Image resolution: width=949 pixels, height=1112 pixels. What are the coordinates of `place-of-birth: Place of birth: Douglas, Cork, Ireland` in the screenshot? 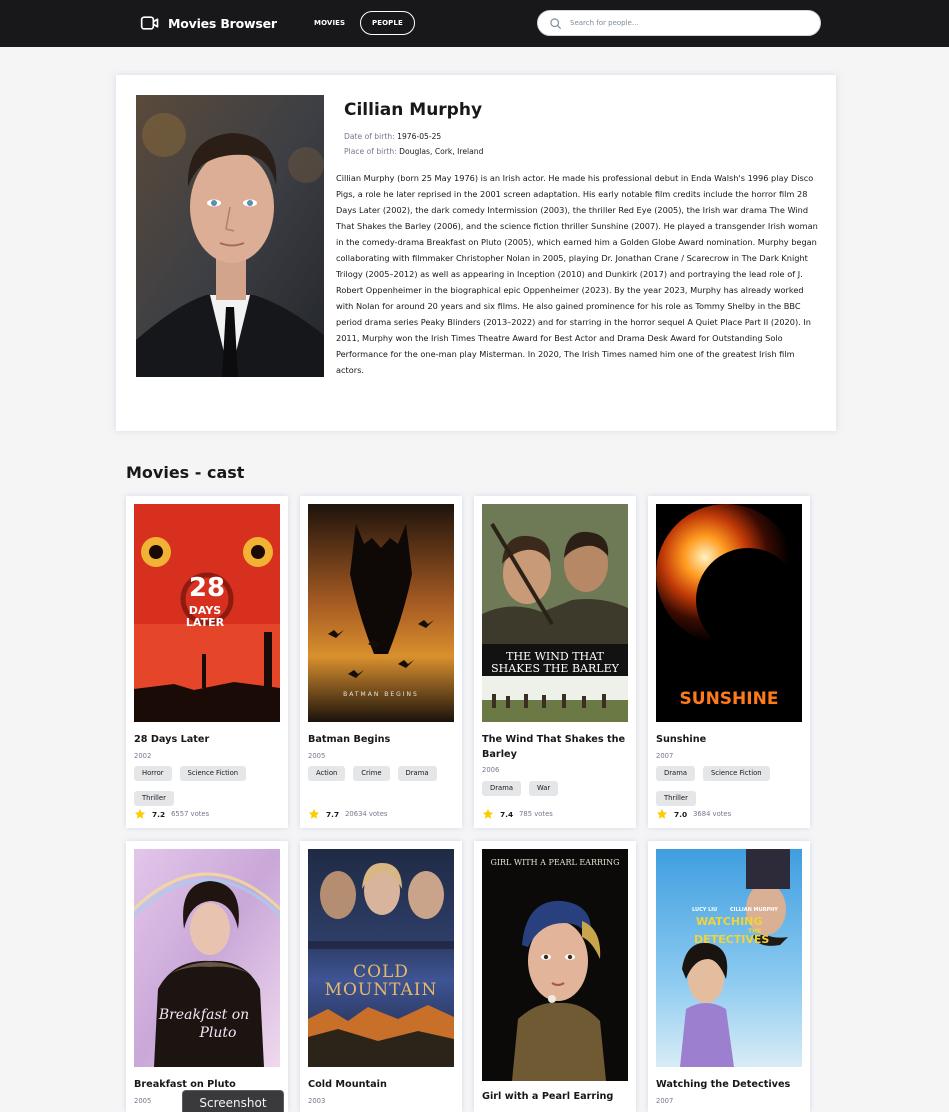 It's located at (413, 151).